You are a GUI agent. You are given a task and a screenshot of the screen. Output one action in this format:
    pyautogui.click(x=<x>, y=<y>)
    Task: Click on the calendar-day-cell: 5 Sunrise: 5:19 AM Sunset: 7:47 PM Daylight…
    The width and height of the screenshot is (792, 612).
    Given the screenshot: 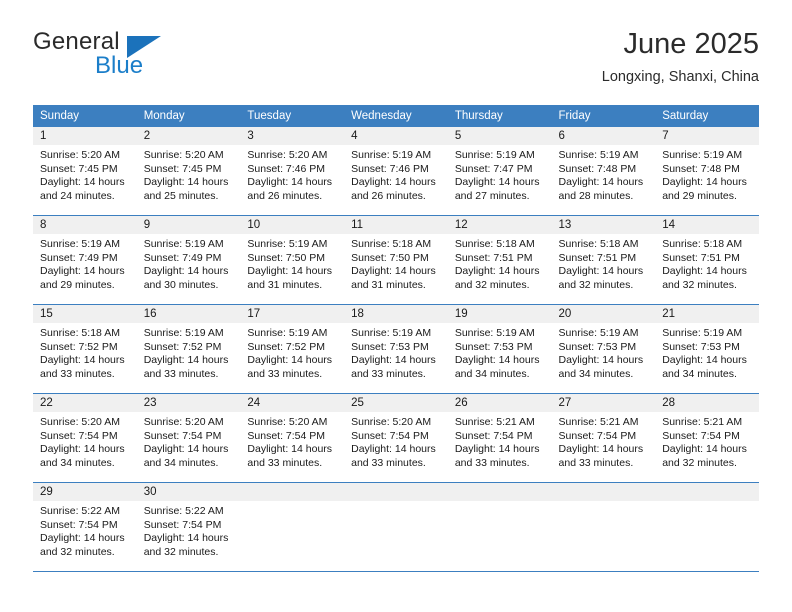 What is the action you would take?
    pyautogui.click(x=499, y=171)
    